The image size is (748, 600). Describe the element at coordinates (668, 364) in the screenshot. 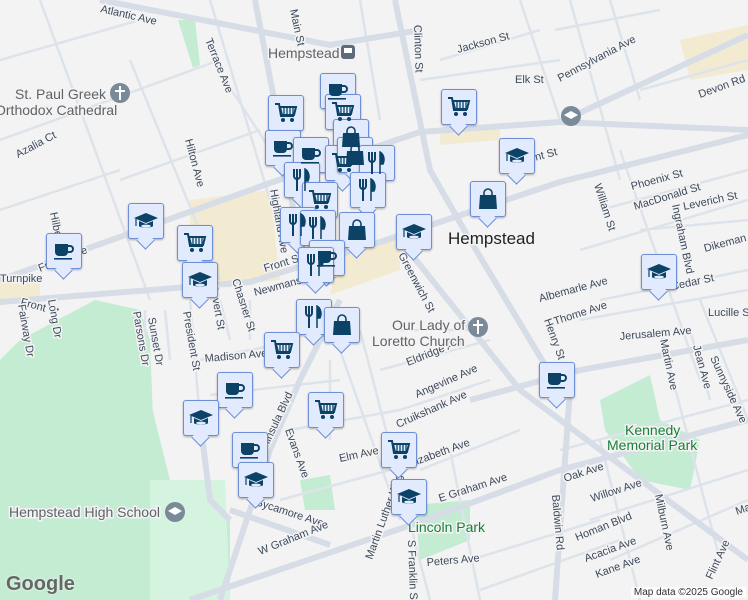

I see `street-label: Martin Ave` at that location.